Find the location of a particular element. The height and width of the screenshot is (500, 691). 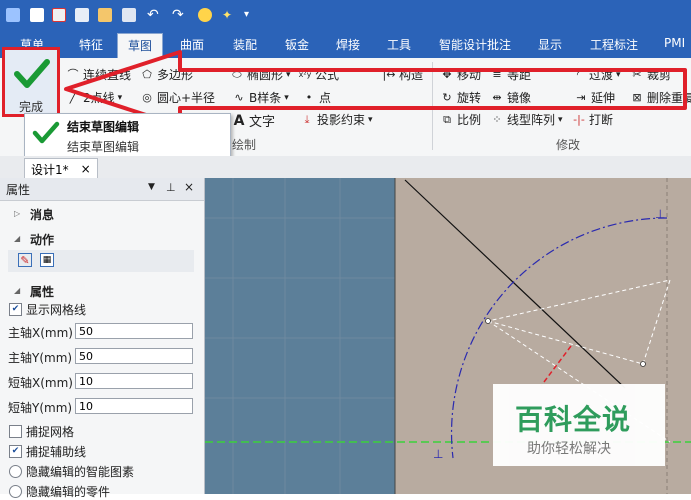

document-tab: 设计1* × is located at coordinates (61, 168).